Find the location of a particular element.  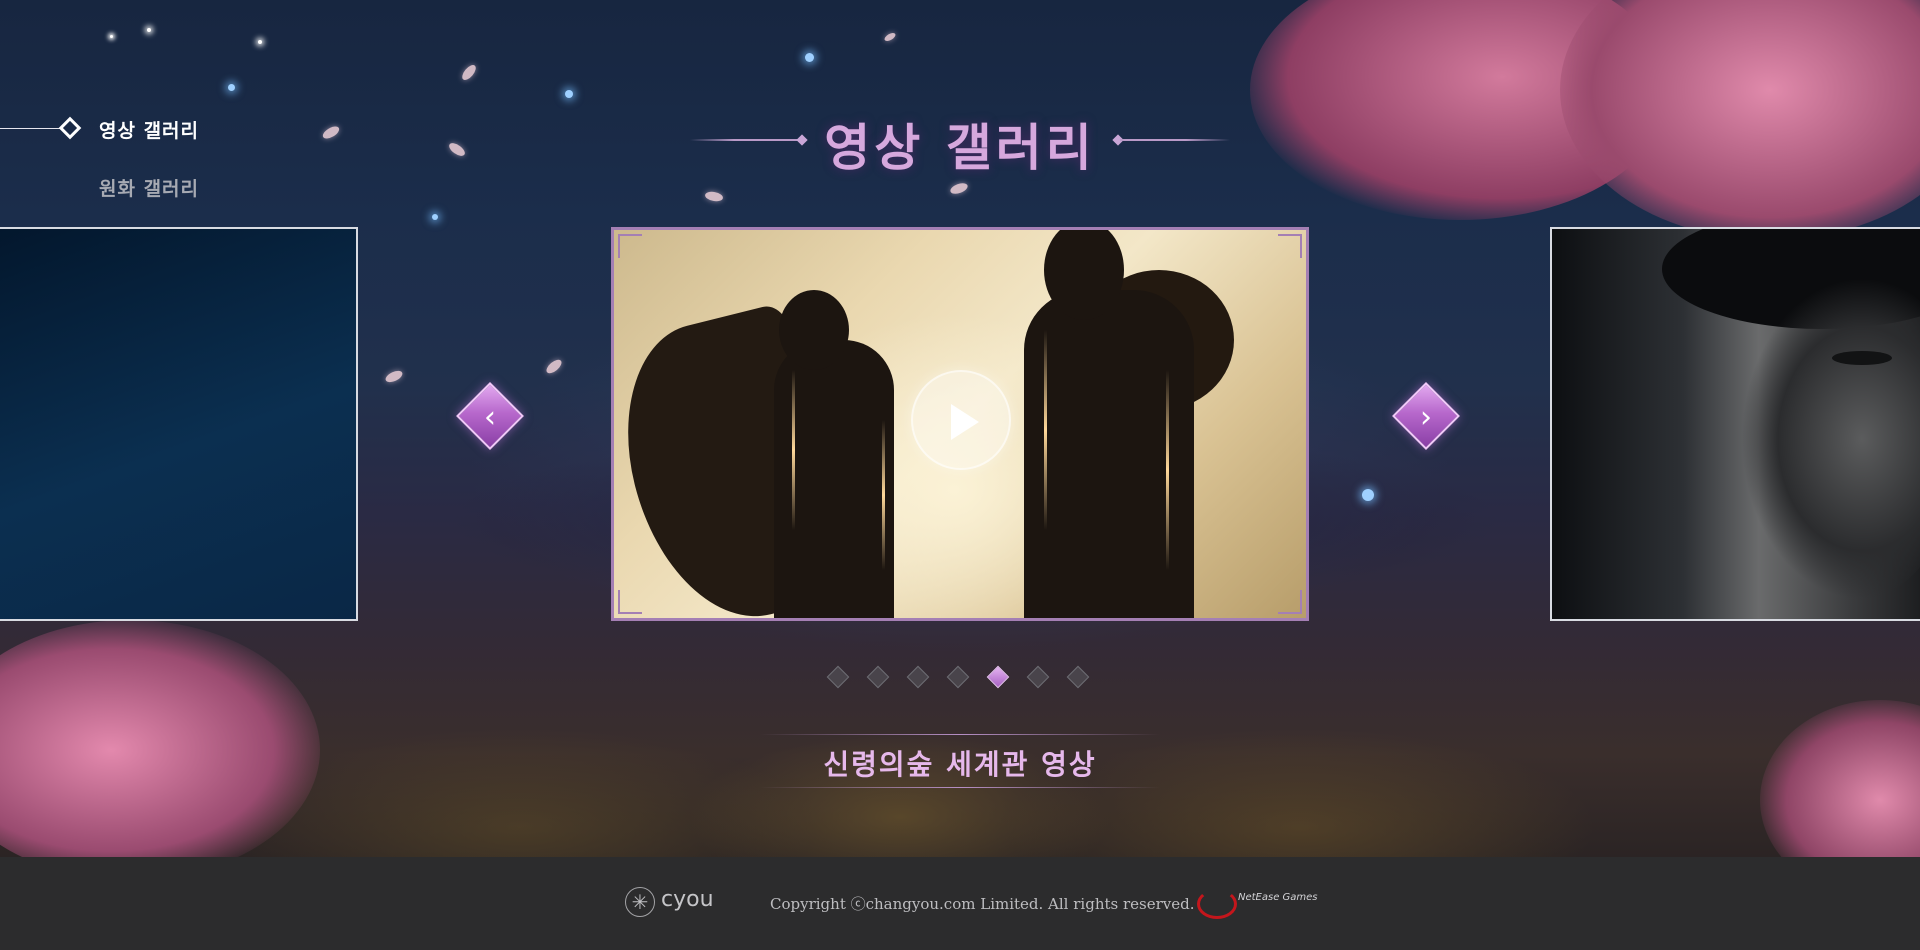

netease-logo is located at coordinates (1217, 904).